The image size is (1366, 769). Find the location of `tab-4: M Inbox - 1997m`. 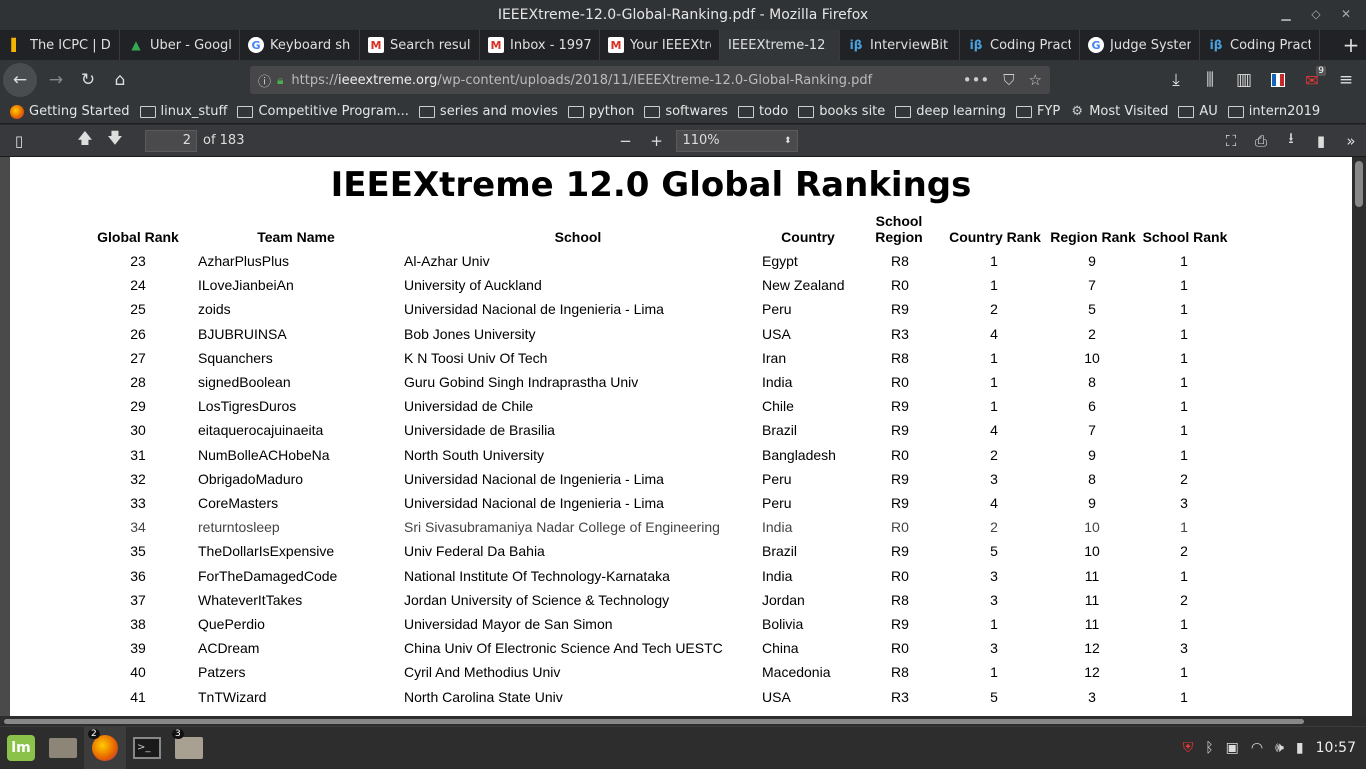

tab-4: M Inbox - 1997m is located at coordinates (540, 45).